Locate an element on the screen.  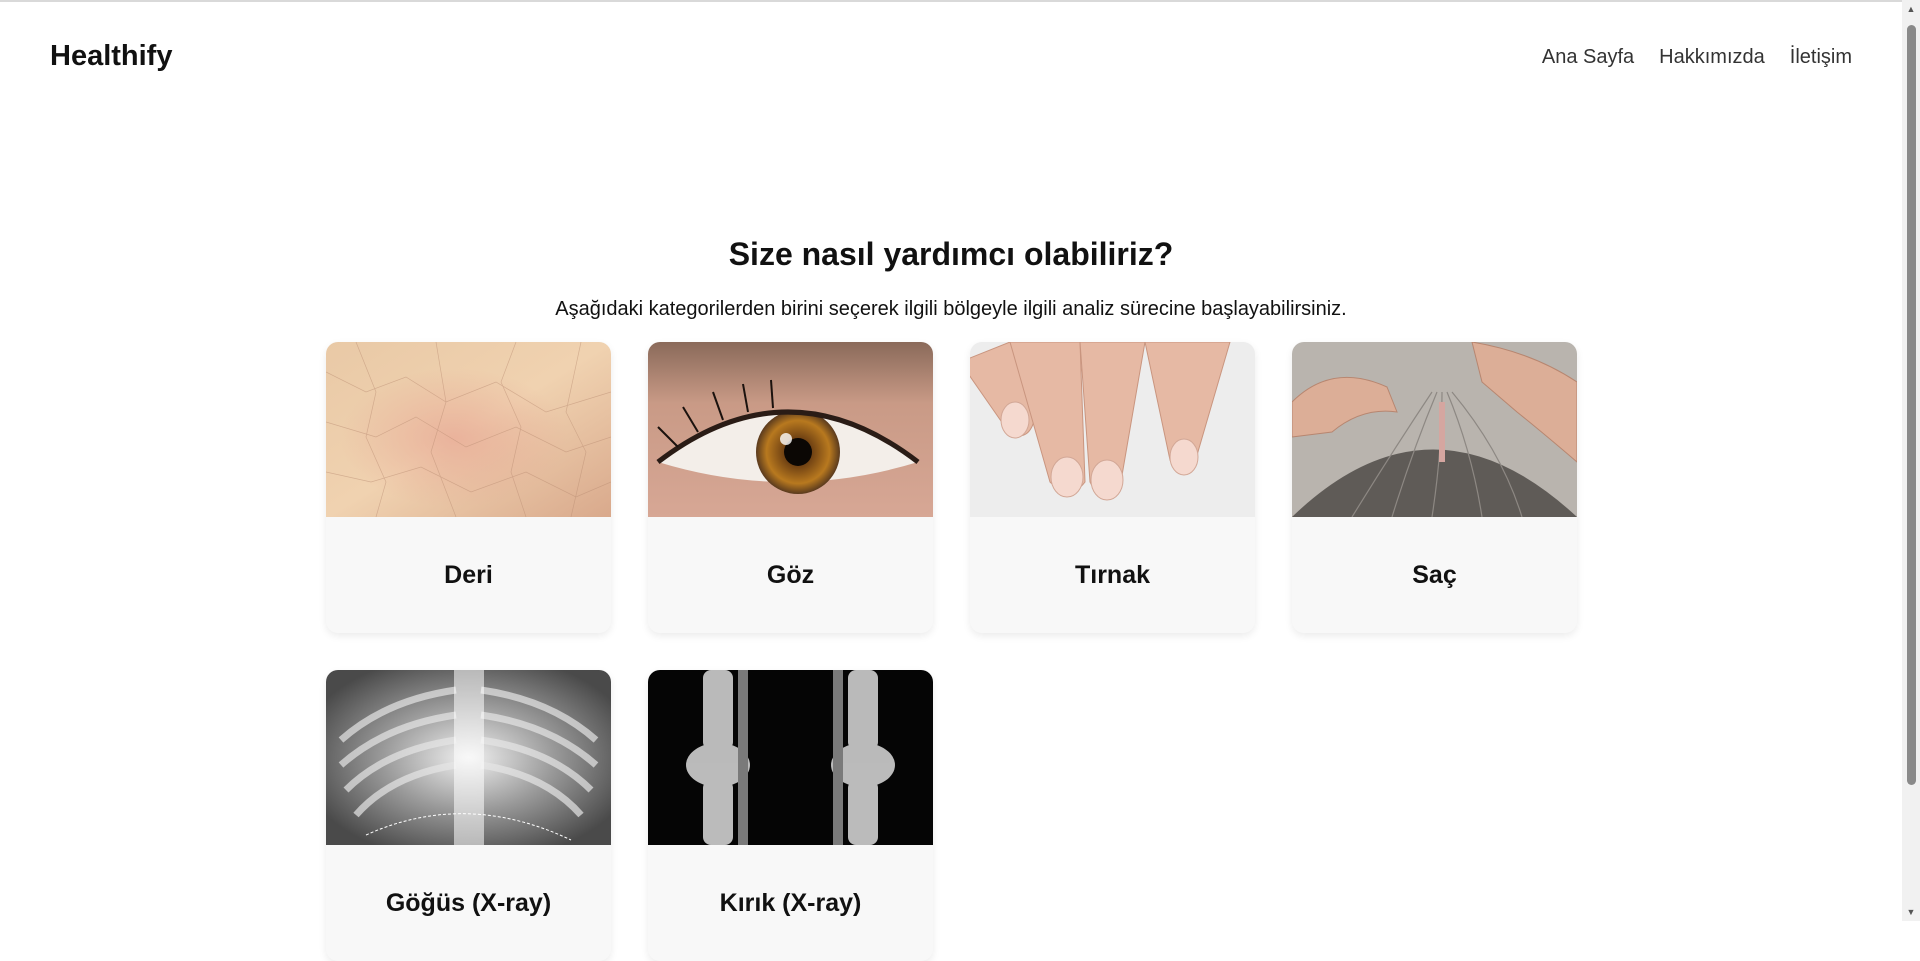
category-card-eye: Göz is located at coordinates (790, 487).